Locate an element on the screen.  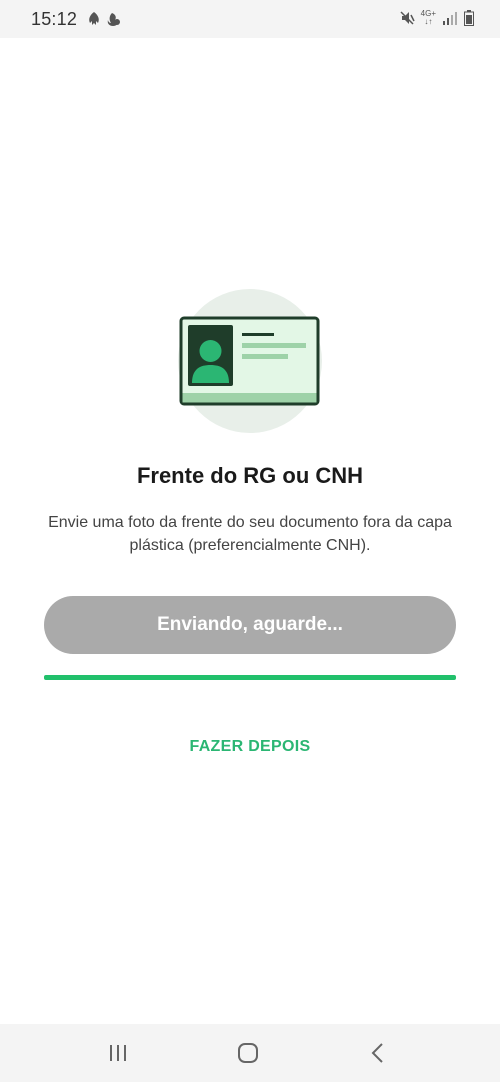
signal-icon is located at coordinates (450, 18).